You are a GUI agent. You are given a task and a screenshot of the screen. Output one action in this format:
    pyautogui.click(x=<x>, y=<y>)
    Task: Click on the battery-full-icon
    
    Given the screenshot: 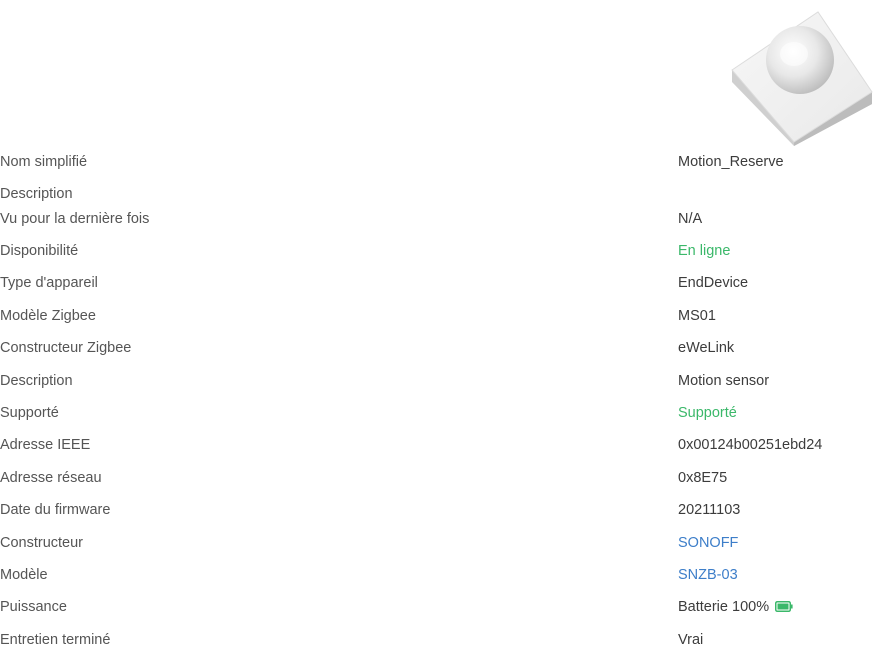 What is the action you would take?
    pyautogui.click(x=784, y=606)
    